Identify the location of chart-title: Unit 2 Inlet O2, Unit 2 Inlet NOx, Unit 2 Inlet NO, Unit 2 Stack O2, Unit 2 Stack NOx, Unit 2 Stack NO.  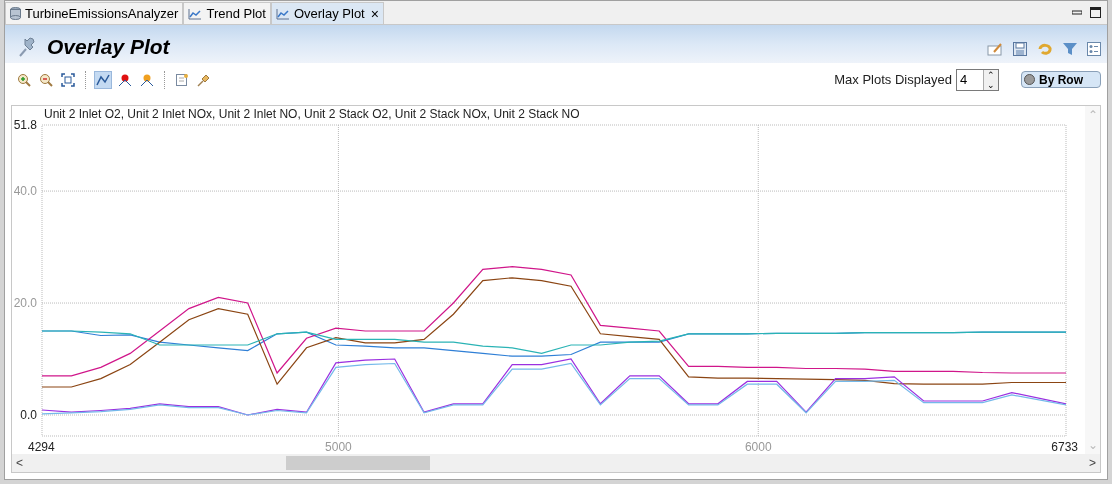
(312, 114).